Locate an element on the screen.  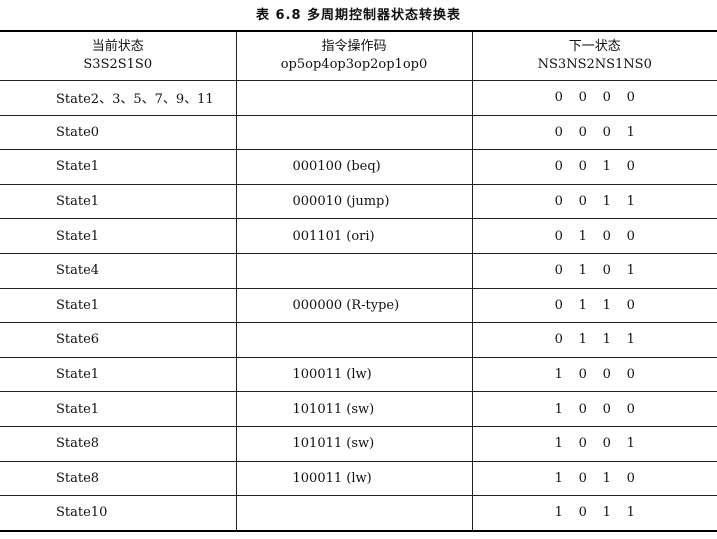
table-row: State0 0 0 0 1 is located at coordinates (358, 132).